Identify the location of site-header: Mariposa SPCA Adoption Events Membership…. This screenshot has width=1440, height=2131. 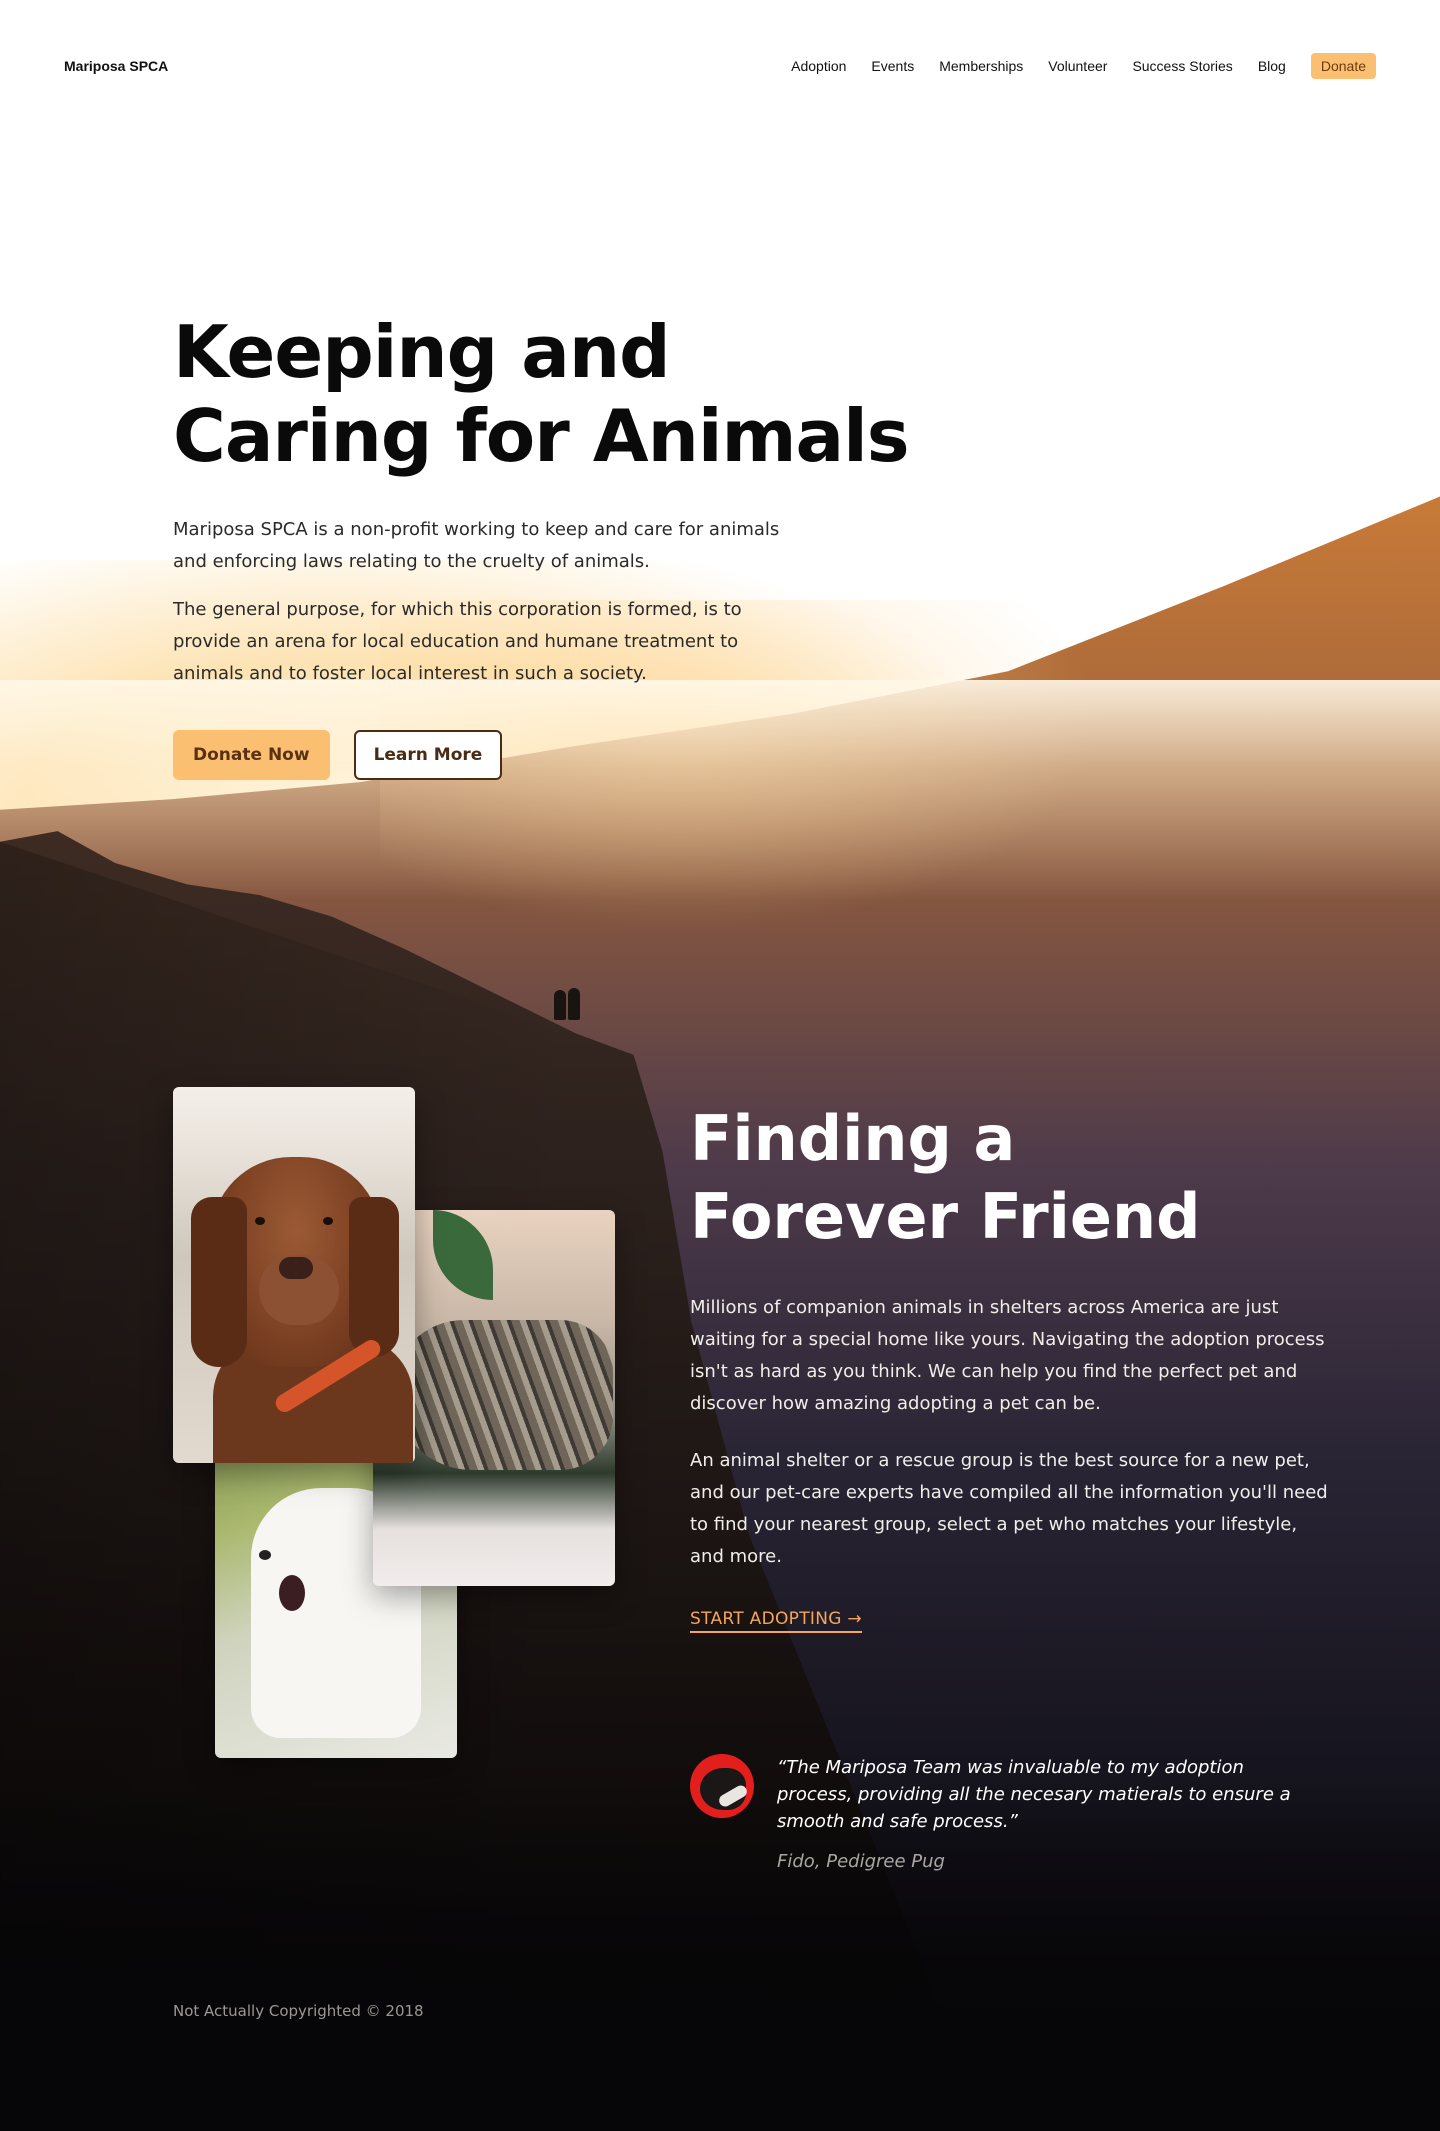
(720, 66).